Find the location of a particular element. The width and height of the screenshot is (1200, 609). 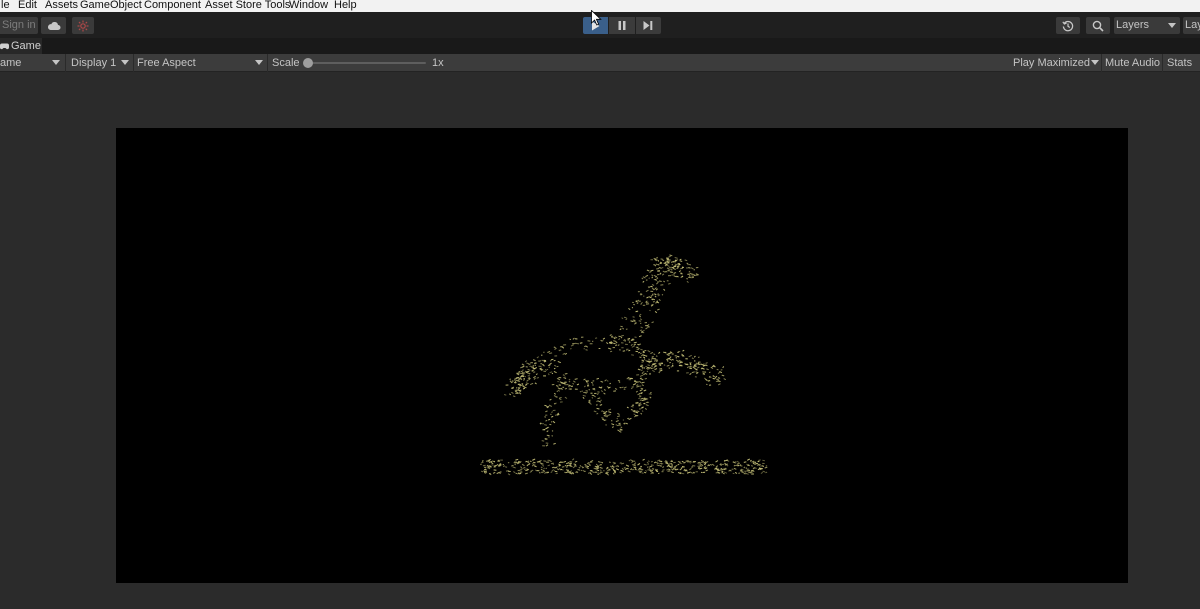

ground-particles is located at coordinates (624, 467).